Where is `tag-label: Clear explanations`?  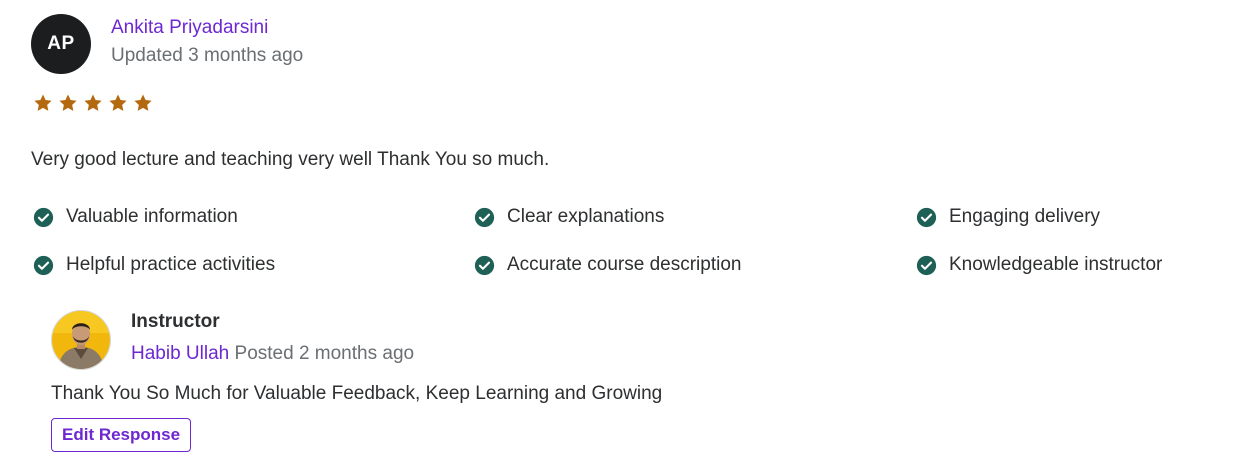 tag-label: Clear explanations is located at coordinates (586, 216).